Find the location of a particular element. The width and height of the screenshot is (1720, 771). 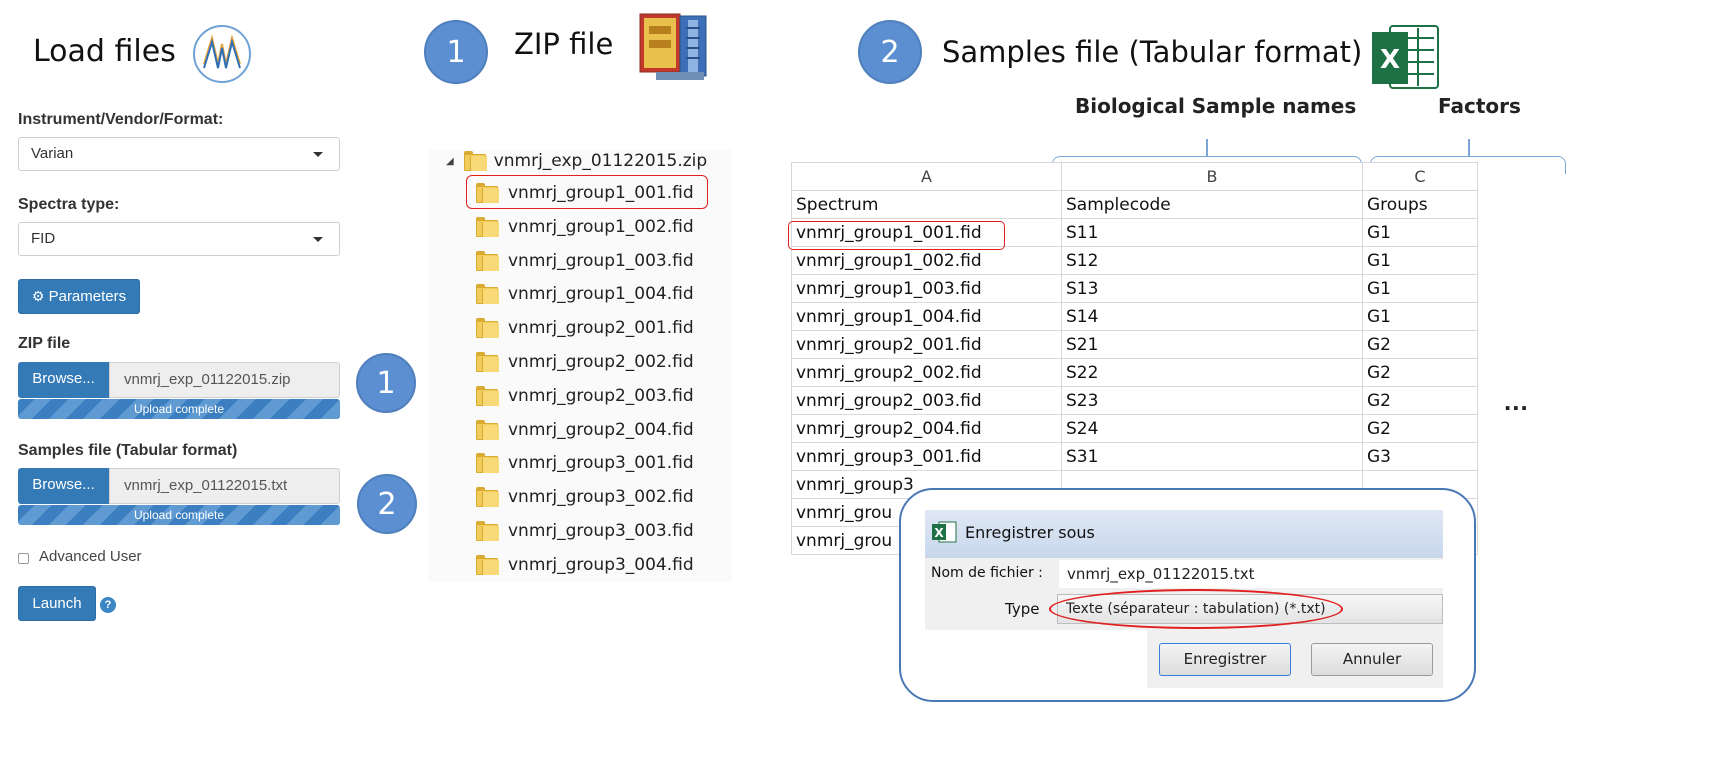

tree-item: vnmrj_group1_003.fid is located at coordinates (585, 261).